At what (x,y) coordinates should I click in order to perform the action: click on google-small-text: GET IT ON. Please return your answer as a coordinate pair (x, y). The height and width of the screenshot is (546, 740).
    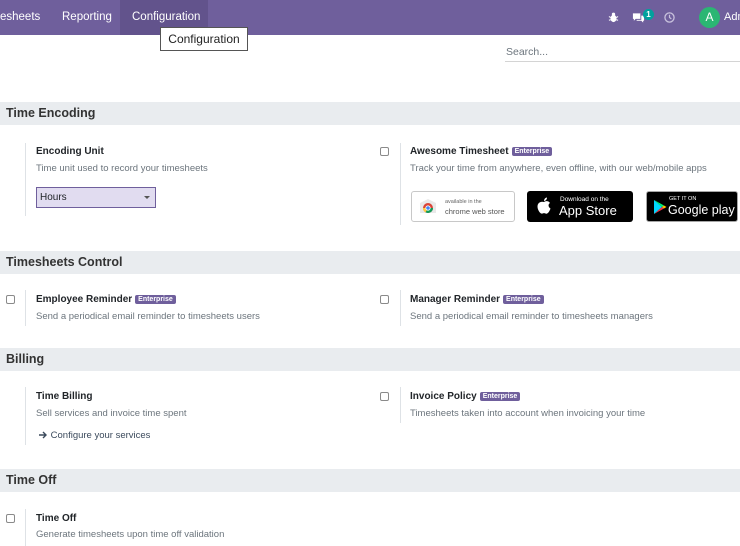
    Looking at the image, I should click on (683, 199).